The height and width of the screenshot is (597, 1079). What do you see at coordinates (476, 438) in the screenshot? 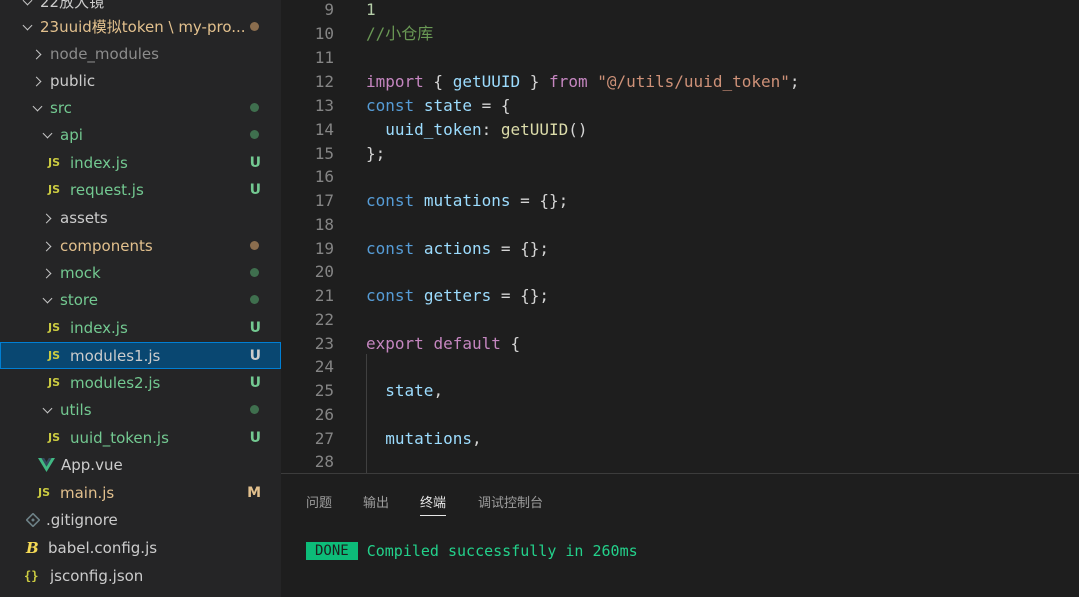
I see `code-token: ,` at bounding box center [476, 438].